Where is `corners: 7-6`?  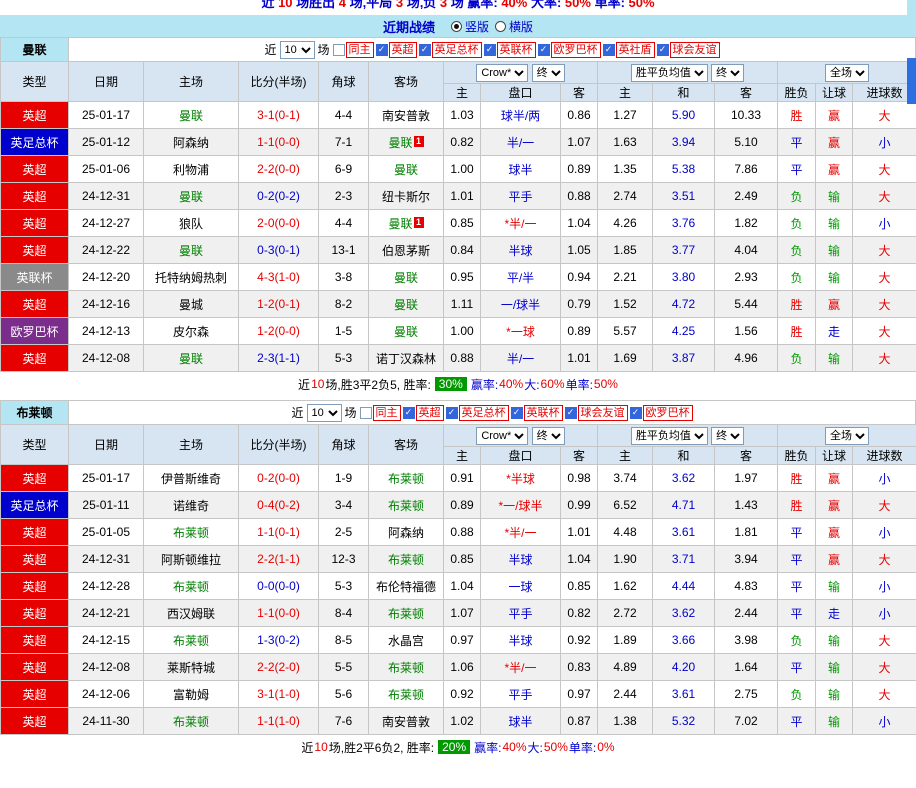
corners: 7-6 is located at coordinates (343, 721).